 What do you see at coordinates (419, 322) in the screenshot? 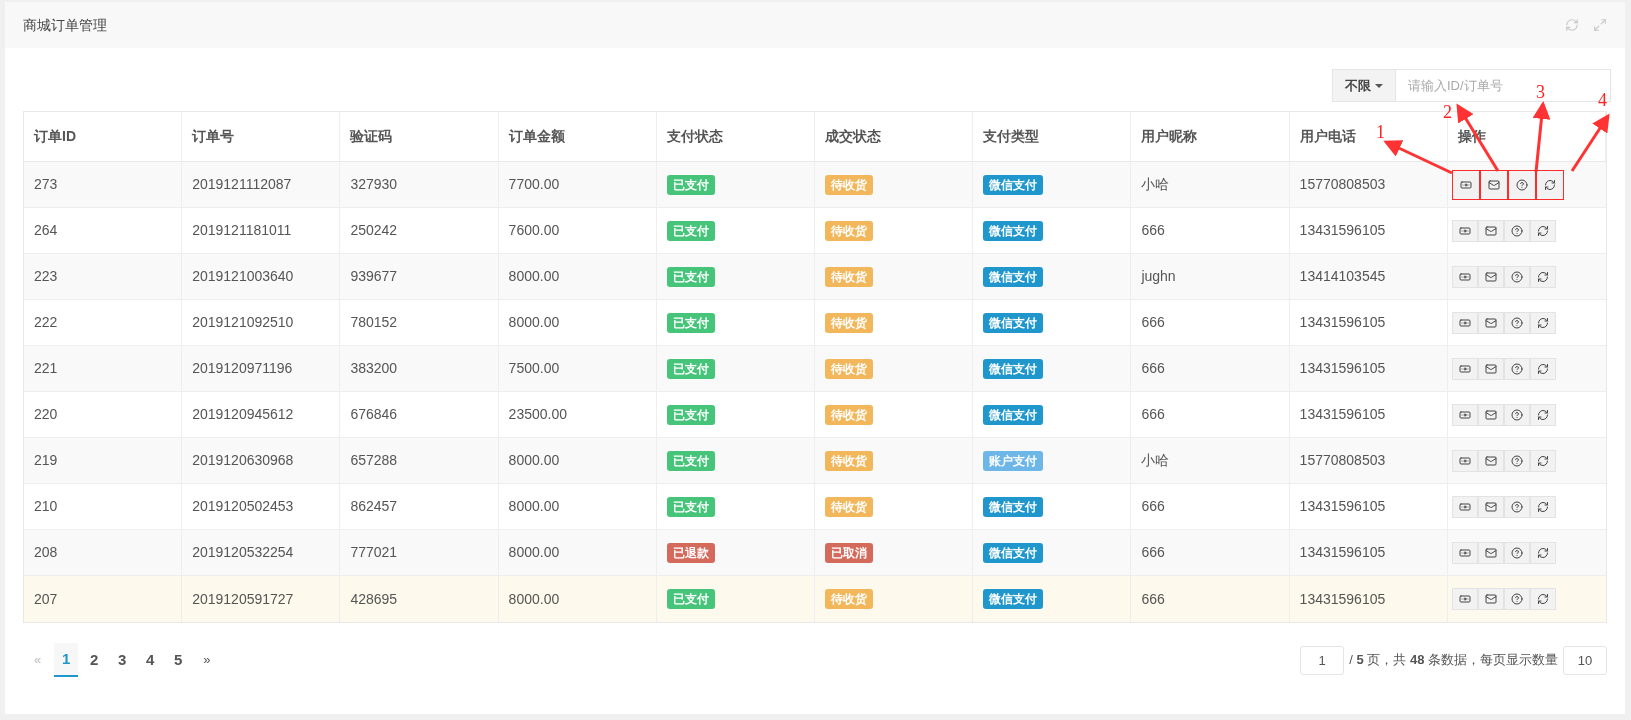
I see `table-cell: 780152` at bounding box center [419, 322].